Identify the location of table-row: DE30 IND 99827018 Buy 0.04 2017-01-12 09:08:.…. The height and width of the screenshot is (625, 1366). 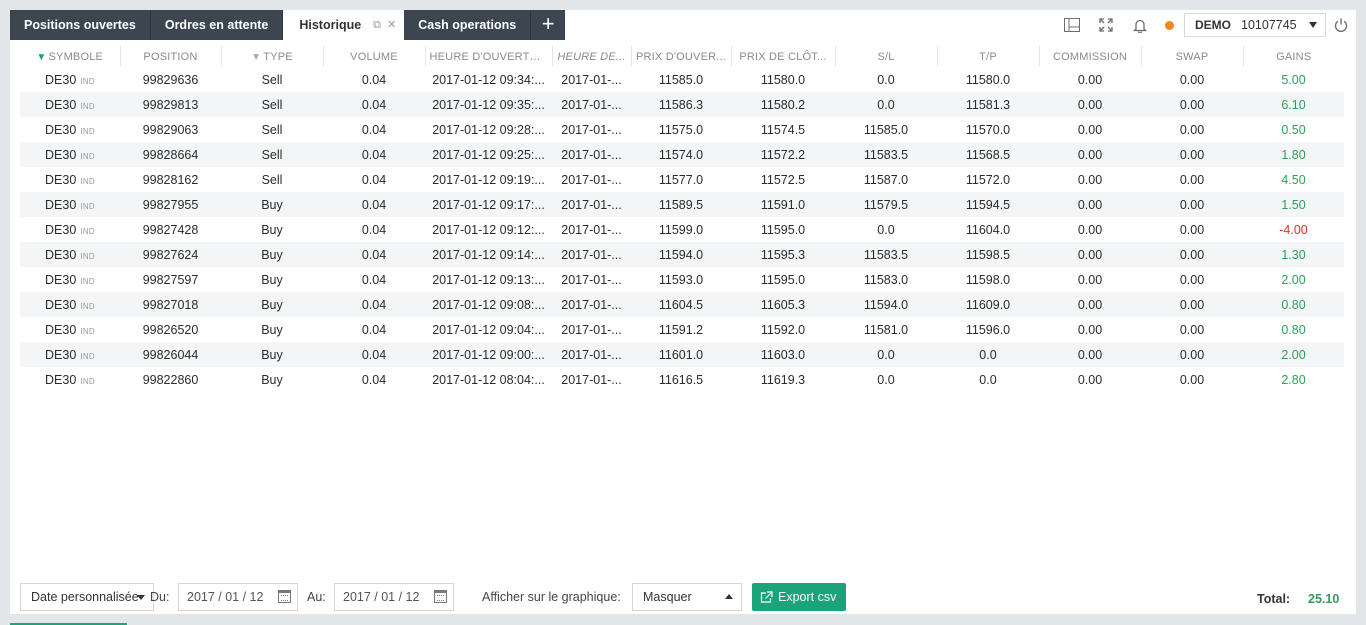
(682, 304).